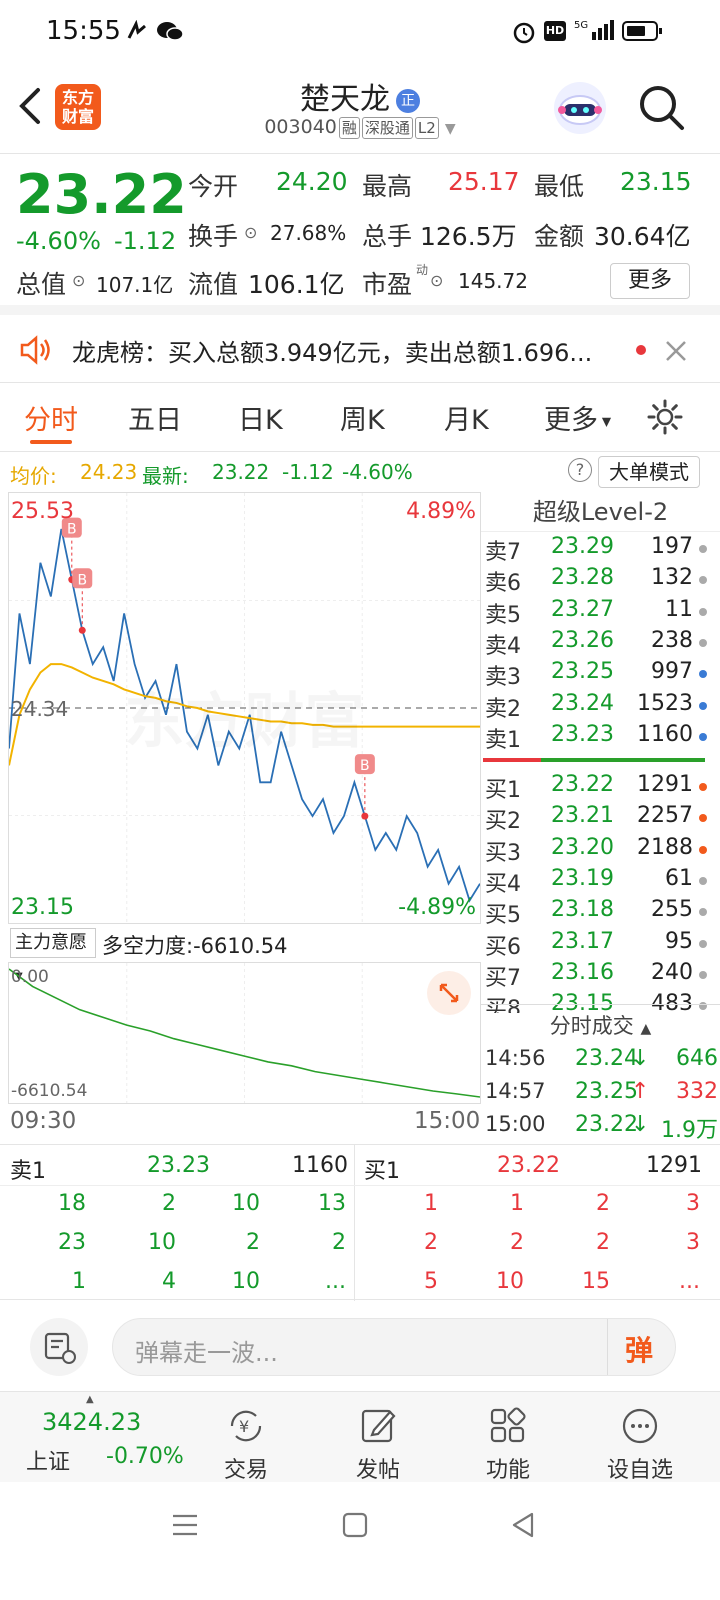 The image size is (720, 1600). What do you see at coordinates (580, 108) in the screenshot?
I see `robot-assistant-icon` at bounding box center [580, 108].